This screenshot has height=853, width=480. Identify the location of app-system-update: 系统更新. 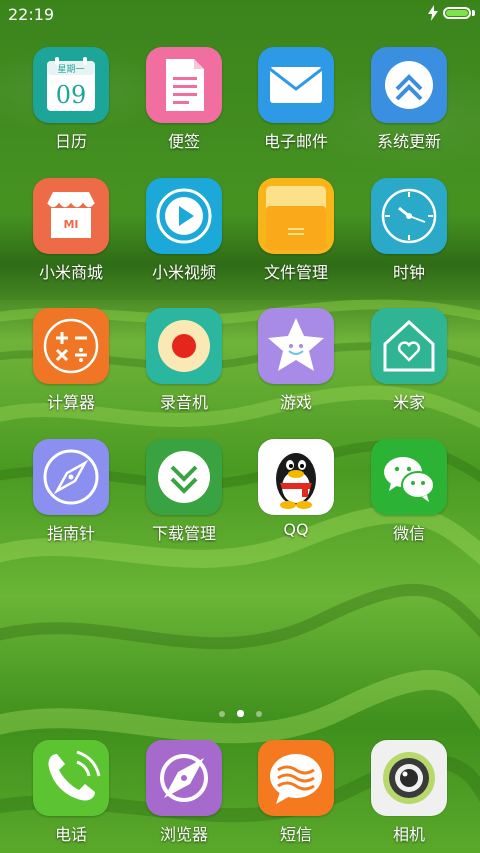
(409, 99).